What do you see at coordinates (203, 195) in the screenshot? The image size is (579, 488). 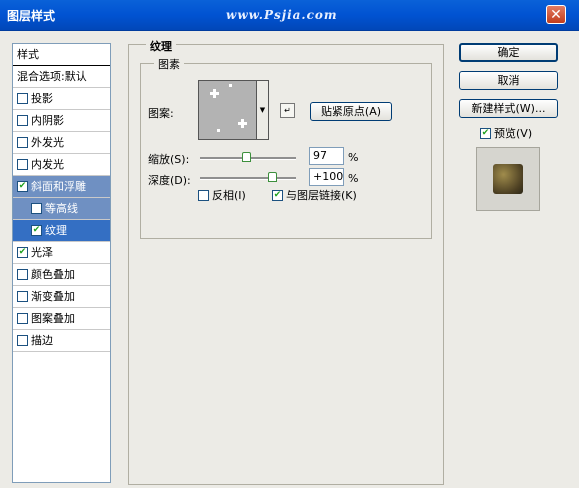 I see `invert-checkbox` at bounding box center [203, 195].